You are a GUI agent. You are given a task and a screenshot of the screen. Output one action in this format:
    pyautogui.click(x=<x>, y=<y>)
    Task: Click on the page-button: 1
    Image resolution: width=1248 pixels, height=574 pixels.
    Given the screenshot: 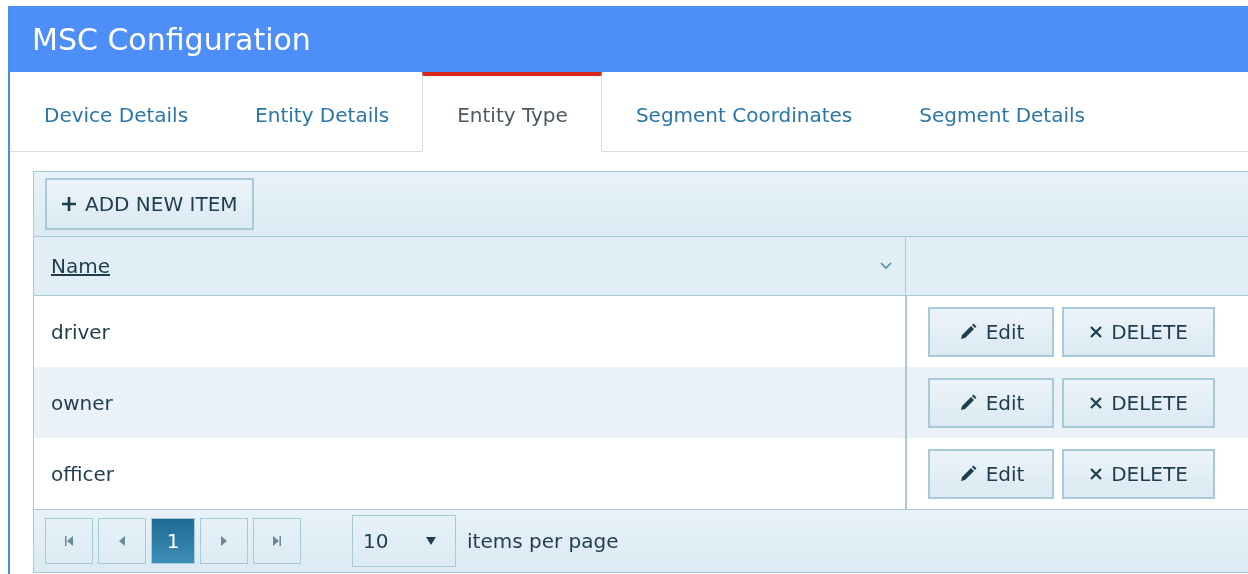 What is the action you would take?
    pyautogui.click(x=173, y=541)
    